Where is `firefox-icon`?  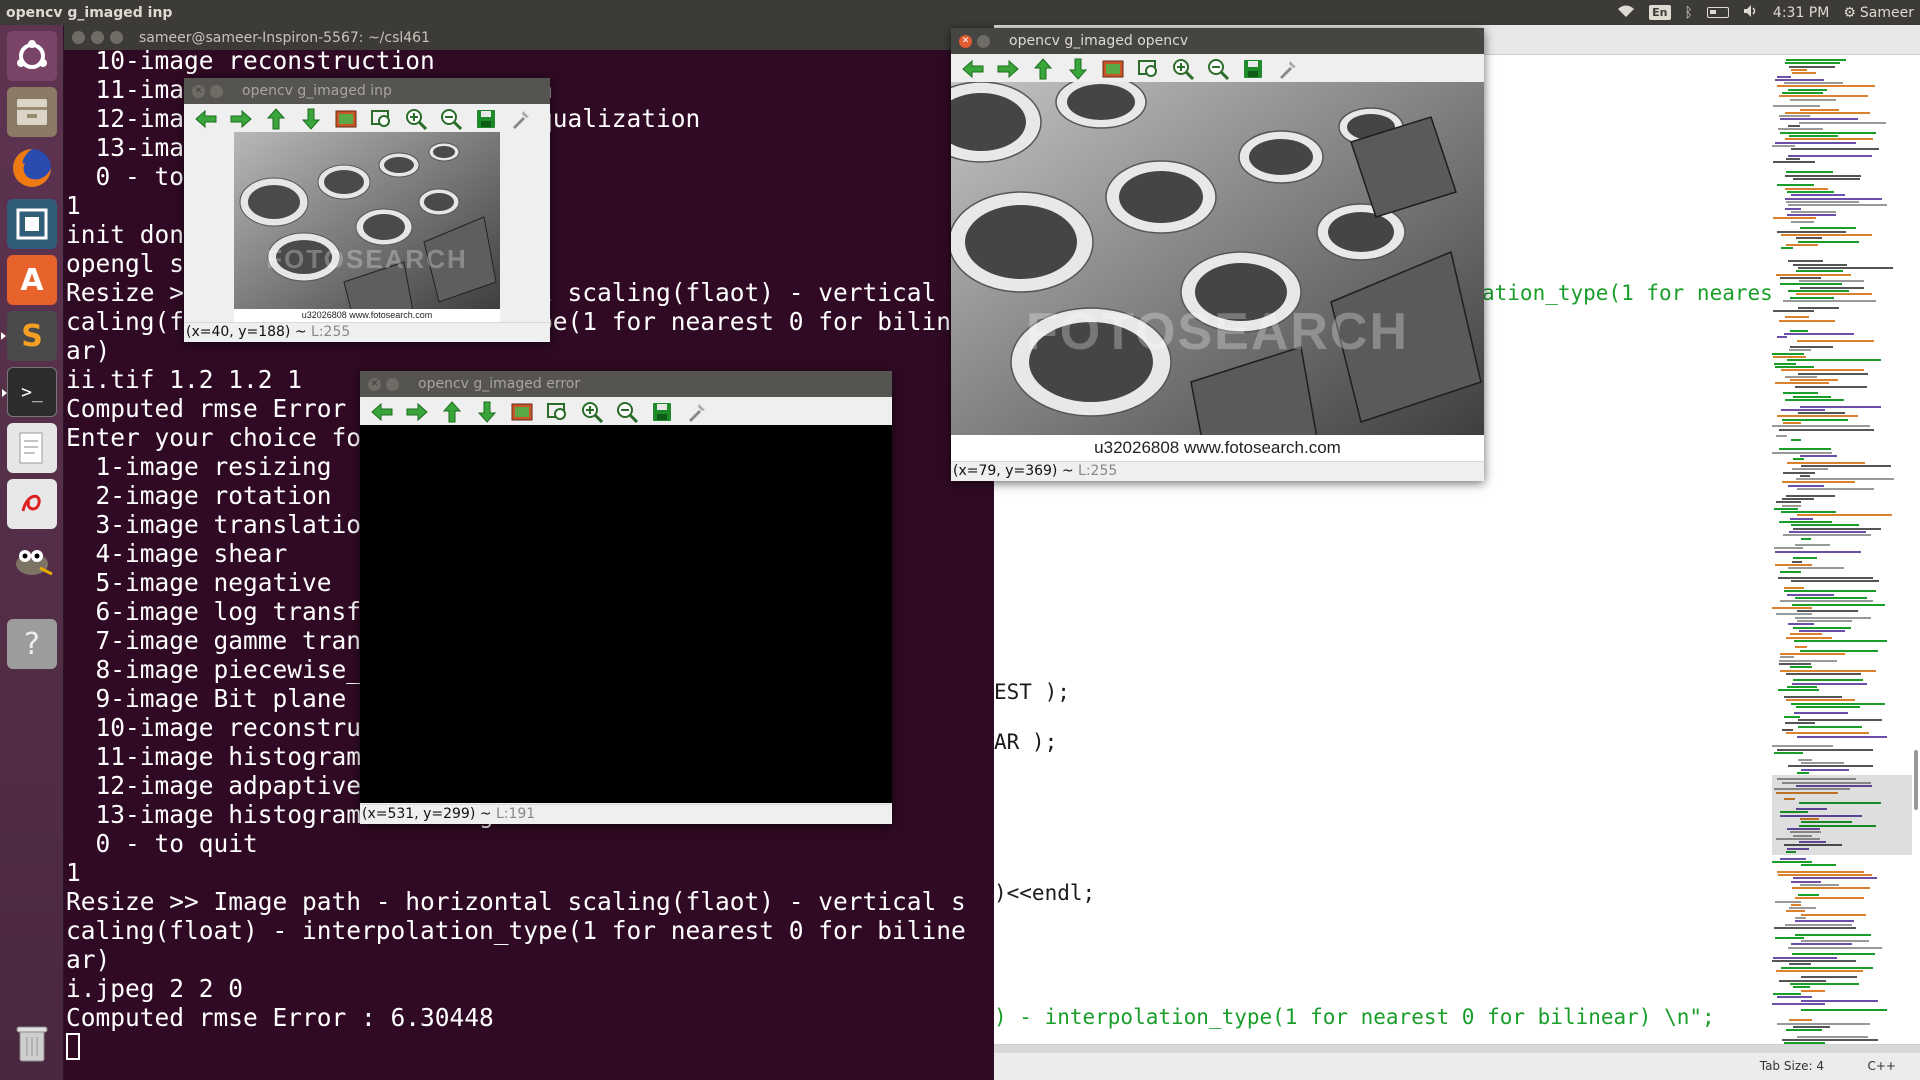
firefox-icon is located at coordinates (32, 168).